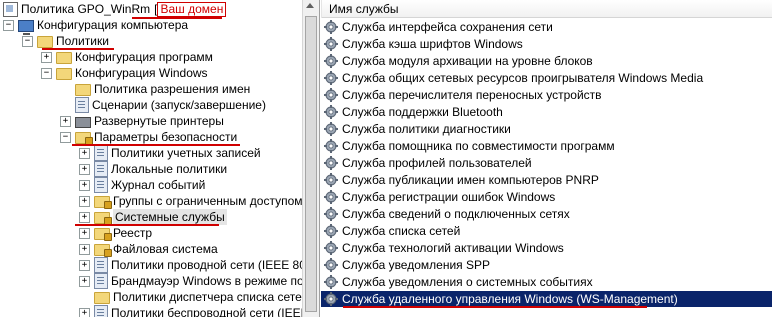 The height and width of the screenshot is (317, 772). What do you see at coordinates (546, 265) in the screenshot?
I see `list-item: Служба уведомления SPP` at bounding box center [546, 265].